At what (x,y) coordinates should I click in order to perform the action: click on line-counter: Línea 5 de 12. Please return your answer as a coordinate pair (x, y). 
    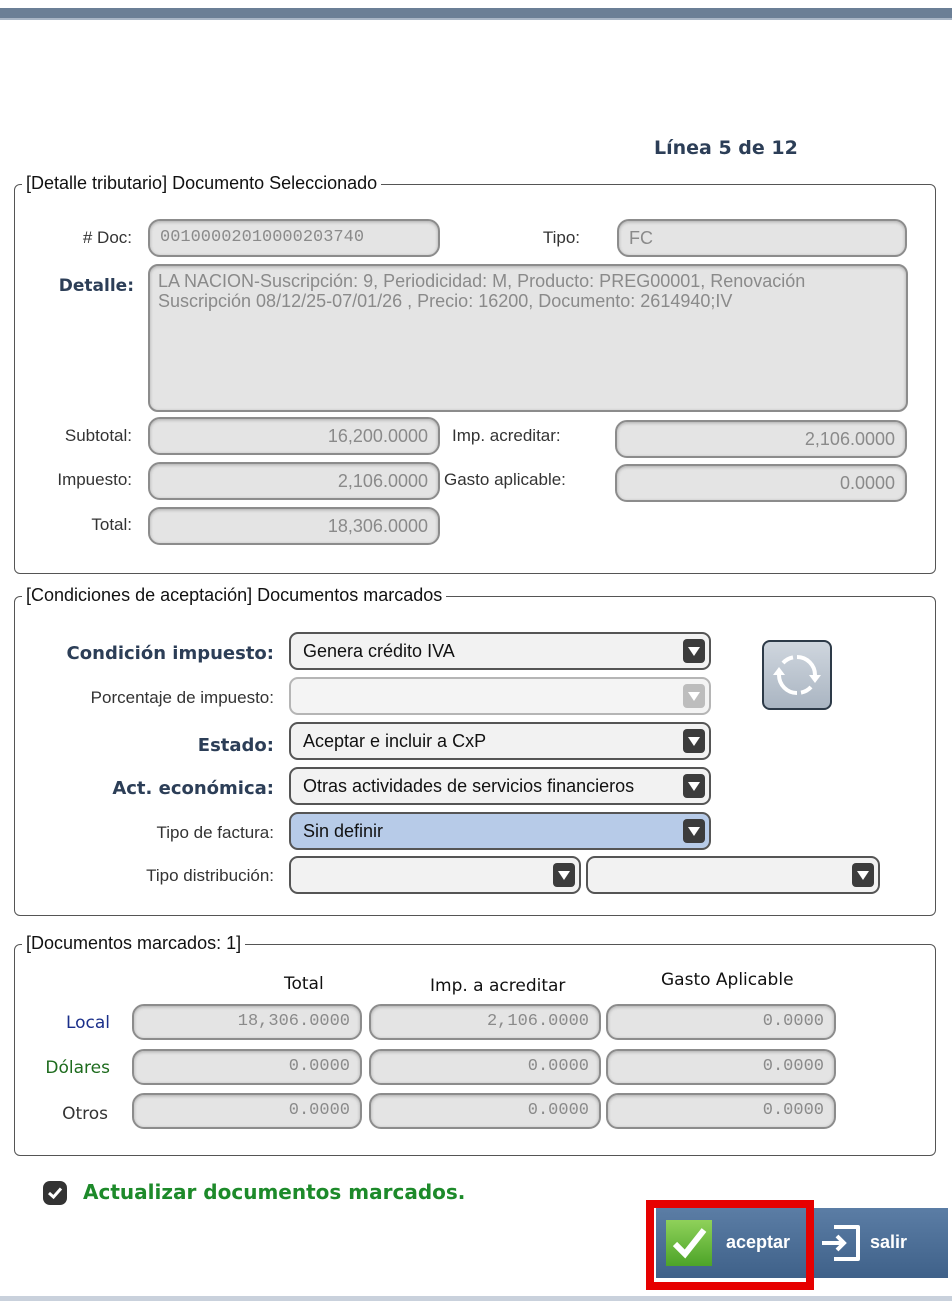
    Looking at the image, I should click on (726, 148).